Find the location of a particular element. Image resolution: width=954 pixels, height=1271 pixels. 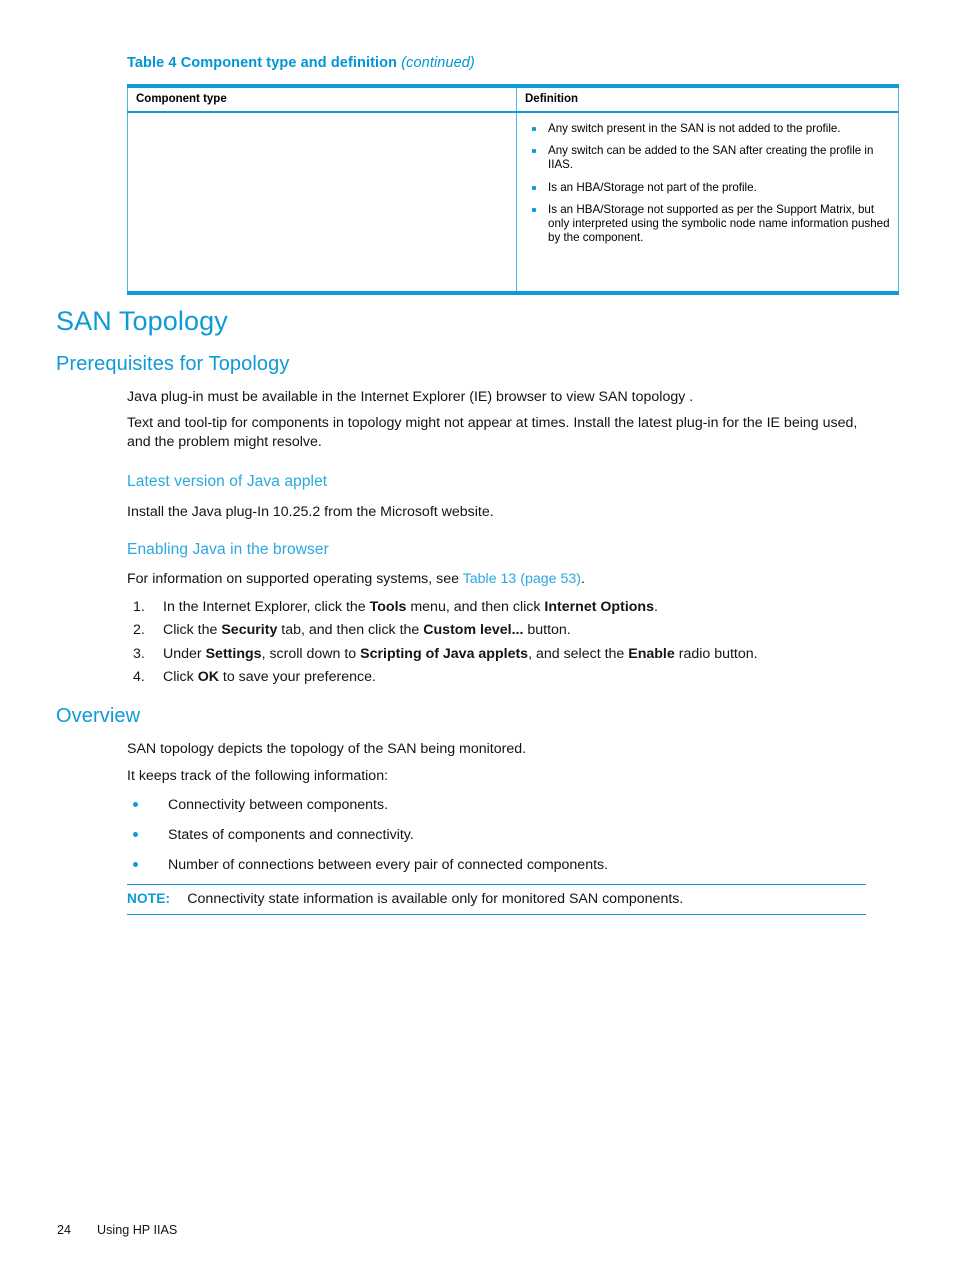

step-text-part: . is located at coordinates (655, 607).